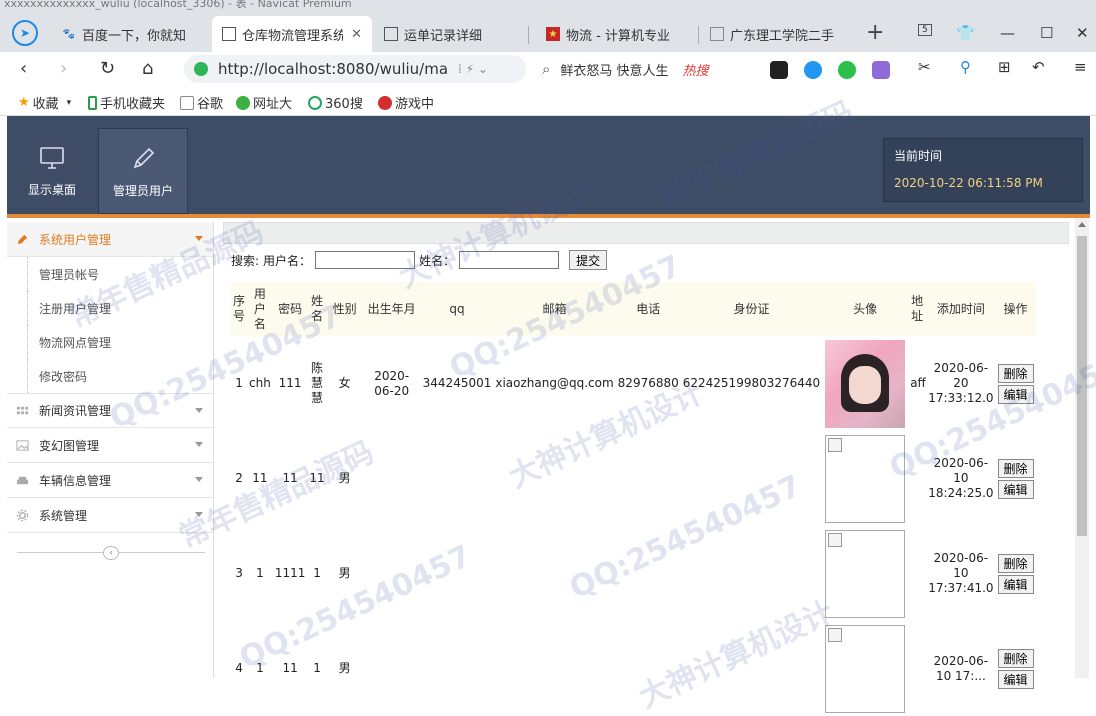 The width and height of the screenshot is (1096, 716). I want to click on browser-logo-icon: ➤, so click(25, 33).